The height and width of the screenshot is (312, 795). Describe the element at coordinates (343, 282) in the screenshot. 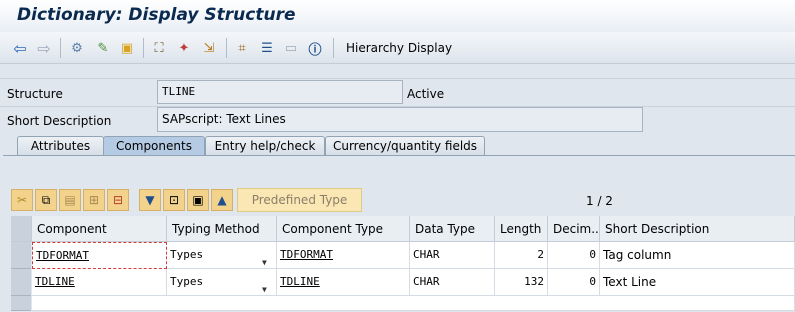

I see `component-type-cell: TDLINE` at that location.